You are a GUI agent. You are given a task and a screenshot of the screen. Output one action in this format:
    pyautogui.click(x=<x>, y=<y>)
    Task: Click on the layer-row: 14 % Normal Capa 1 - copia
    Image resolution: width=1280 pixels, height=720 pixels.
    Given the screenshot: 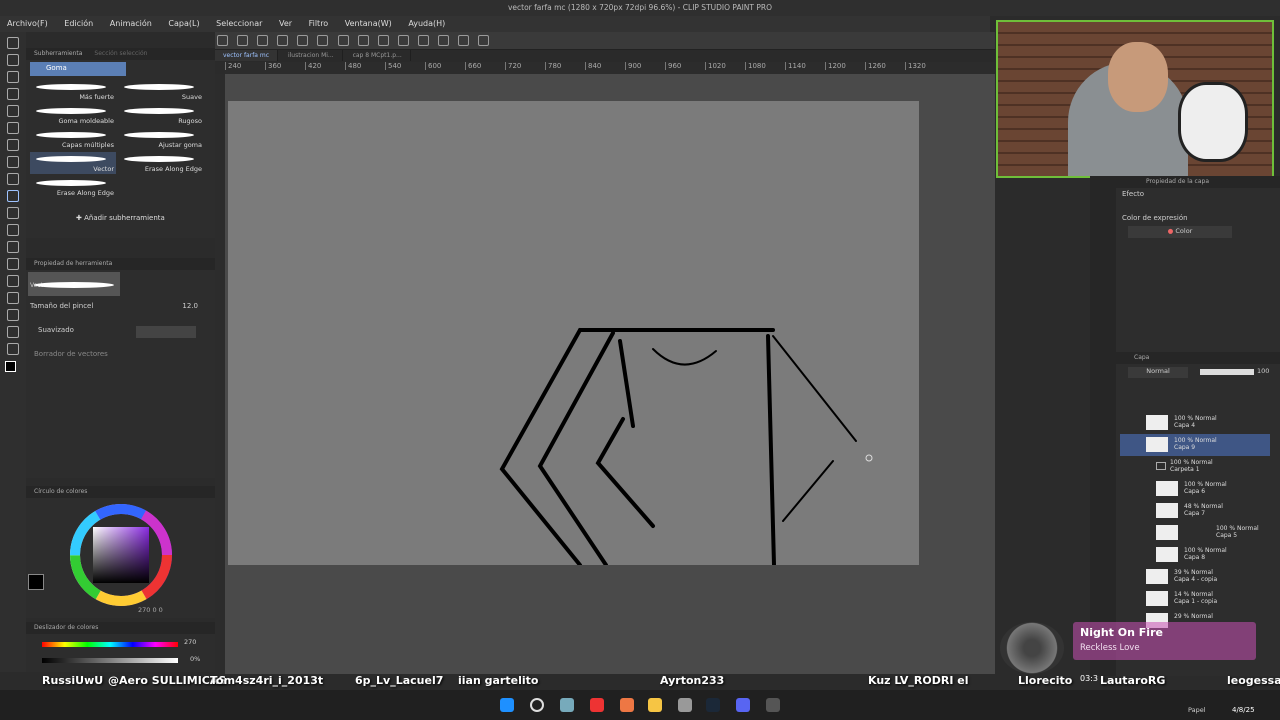 What is the action you would take?
    pyautogui.click(x=1195, y=599)
    